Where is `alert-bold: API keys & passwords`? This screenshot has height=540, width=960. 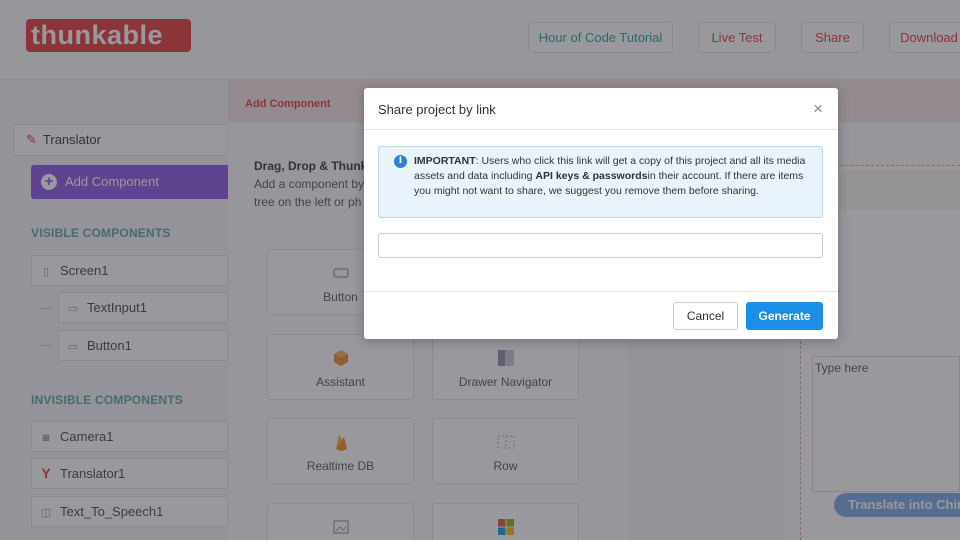 alert-bold: API keys & passwords is located at coordinates (591, 176).